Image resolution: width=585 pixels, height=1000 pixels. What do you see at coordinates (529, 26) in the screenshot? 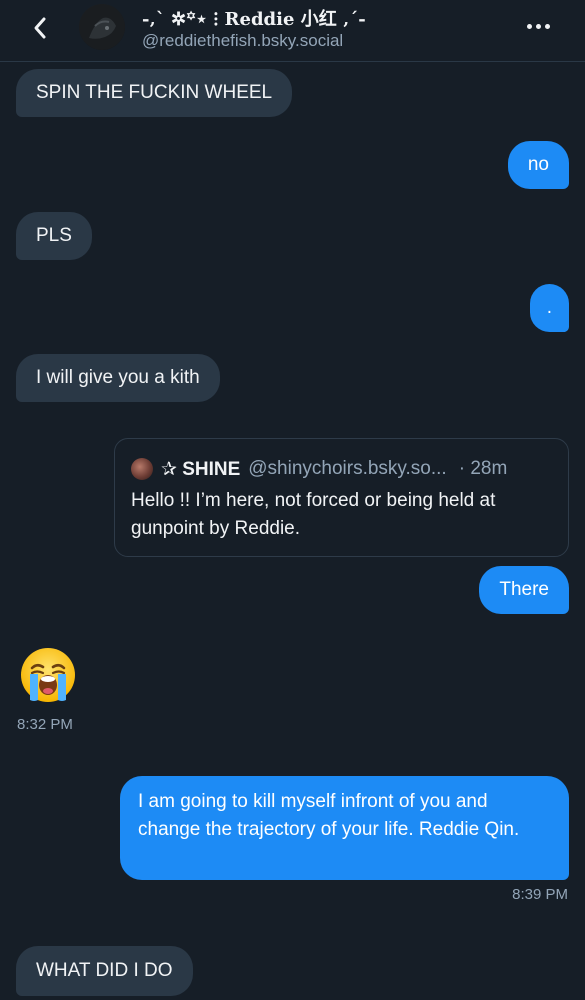
I see `more-horizontal-icon` at bounding box center [529, 26].